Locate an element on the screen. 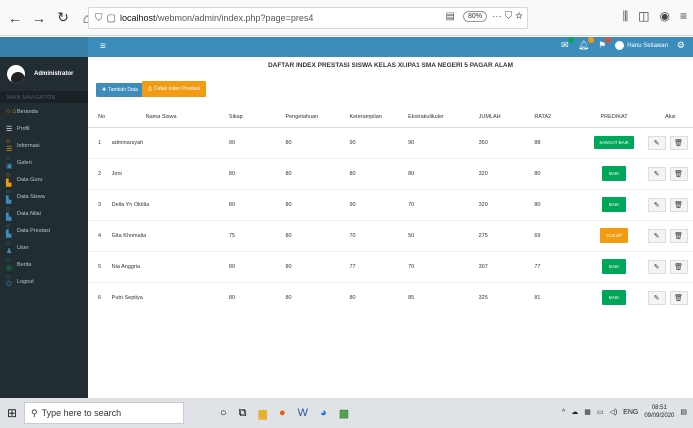  app-icon: ▩ is located at coordinates (344, 413).